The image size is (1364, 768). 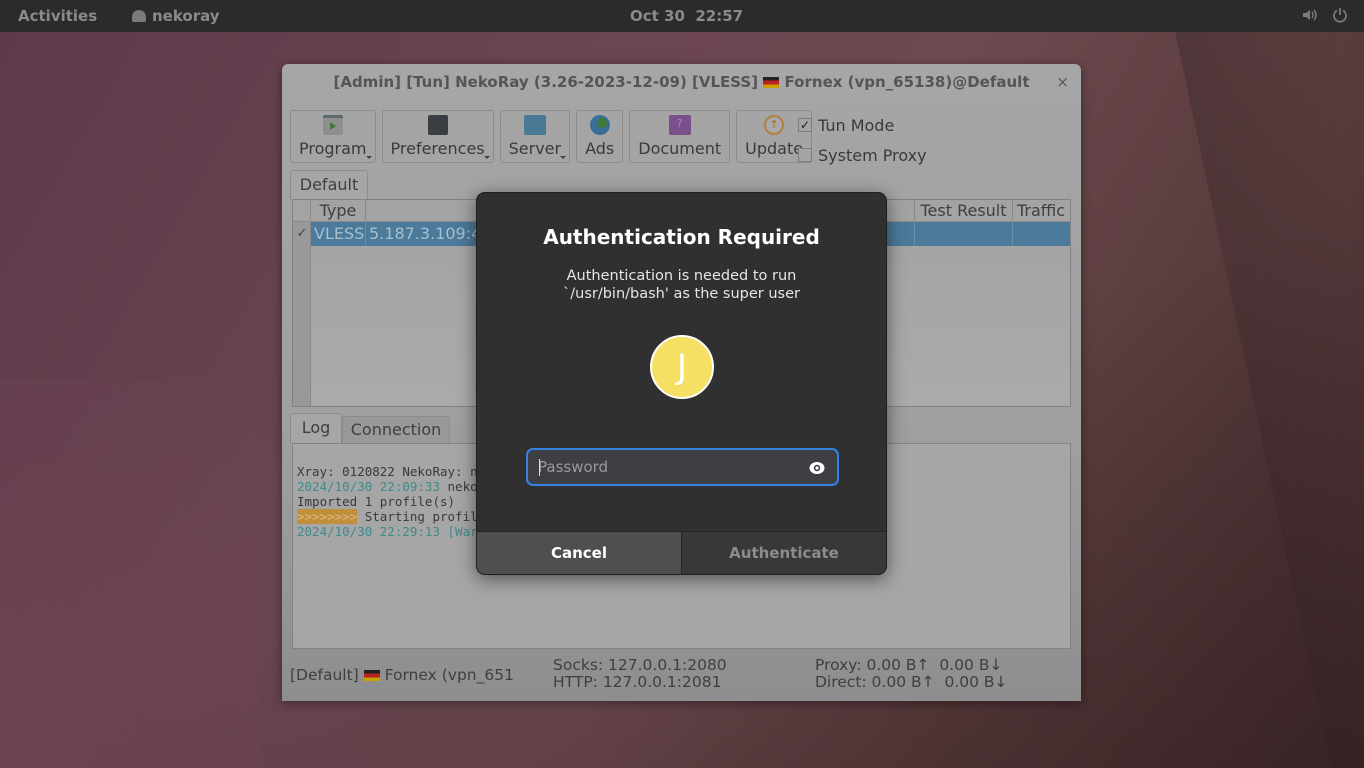 I want to click on password-field, so click(x=682, y=467).